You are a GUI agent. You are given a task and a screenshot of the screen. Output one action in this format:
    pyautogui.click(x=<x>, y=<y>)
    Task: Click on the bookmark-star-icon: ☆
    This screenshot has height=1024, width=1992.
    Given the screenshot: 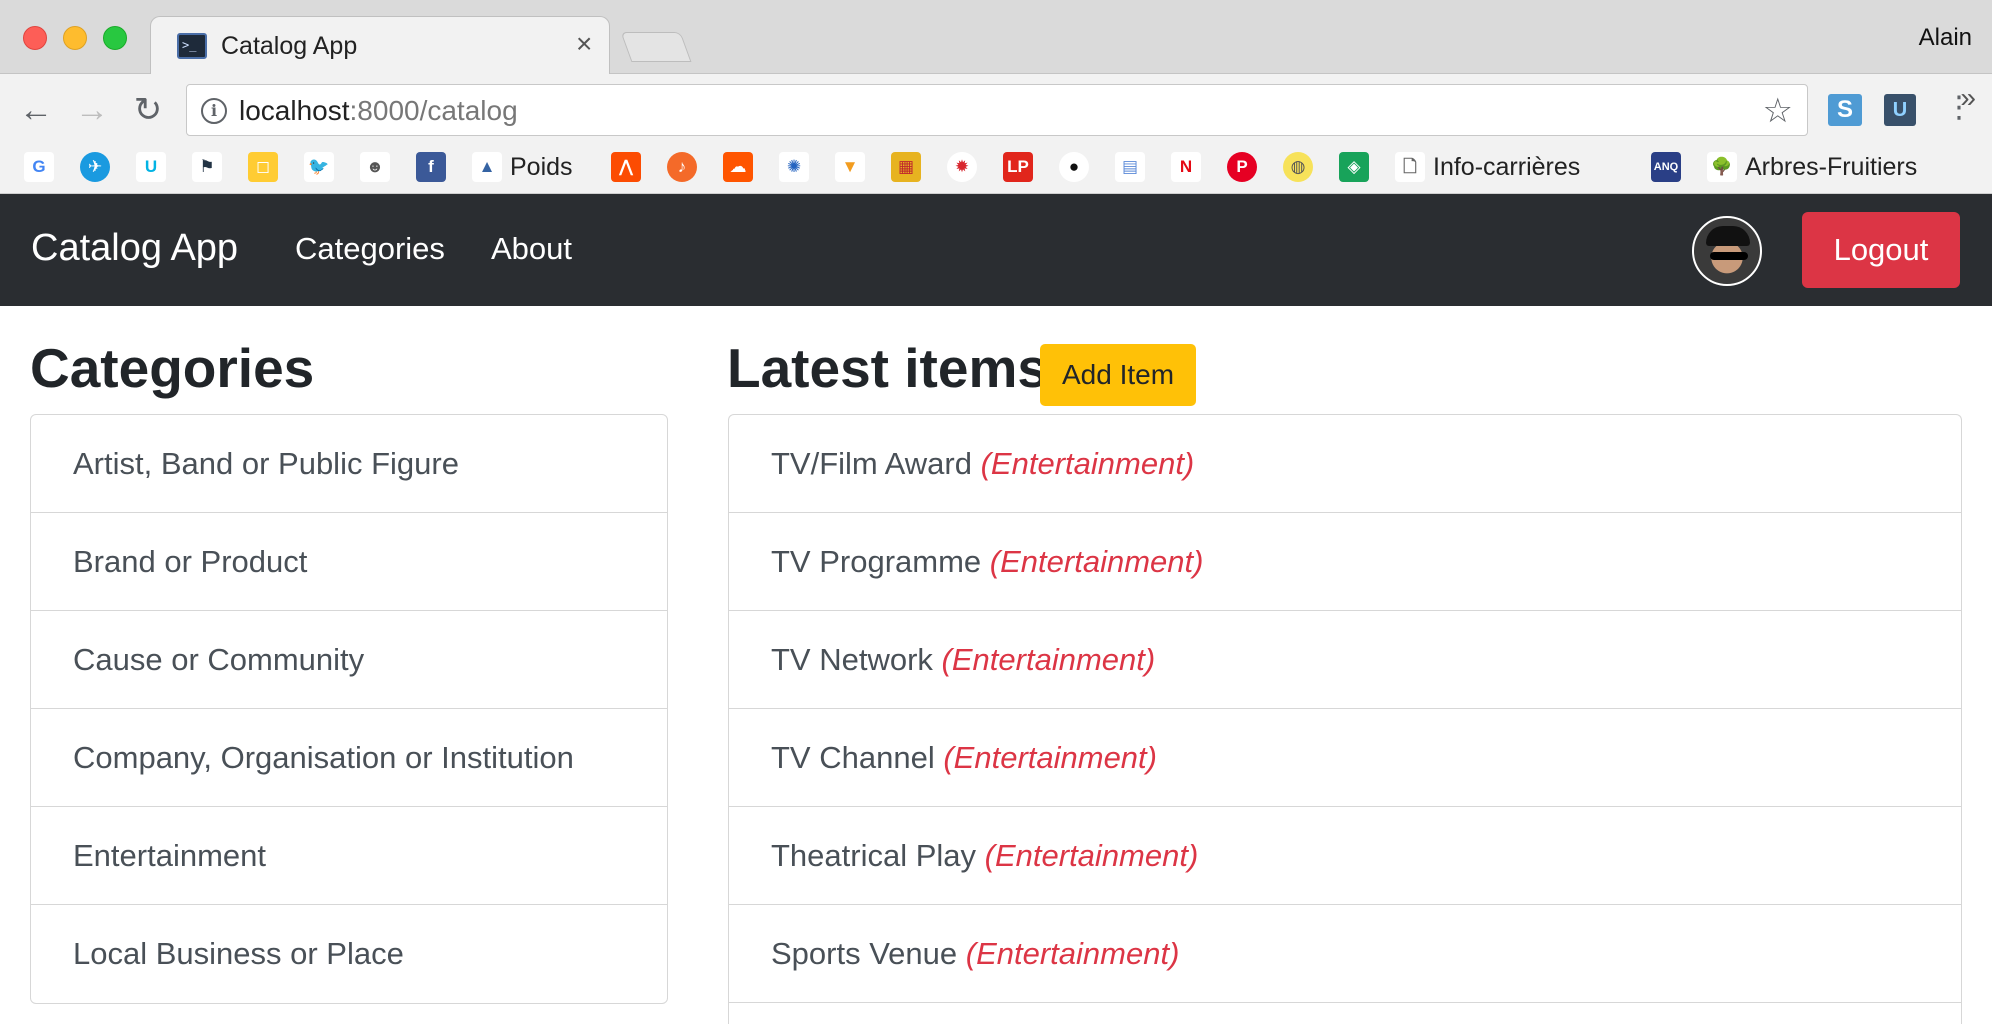 What is the action you would take?
    pyautogui.click(x=1778, y=111)
    